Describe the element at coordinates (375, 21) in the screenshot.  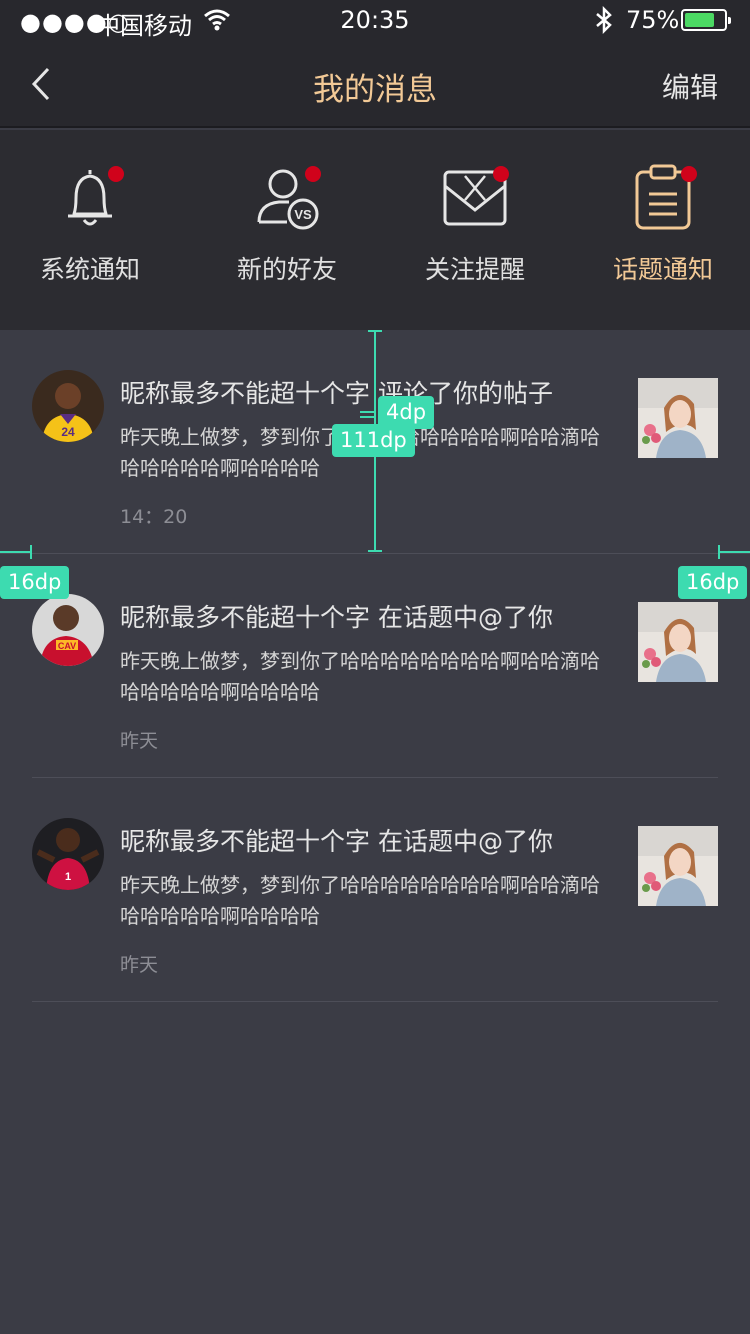
I see `status-bar: ●●●●○ 中国移动 20:35 75%` at that location.